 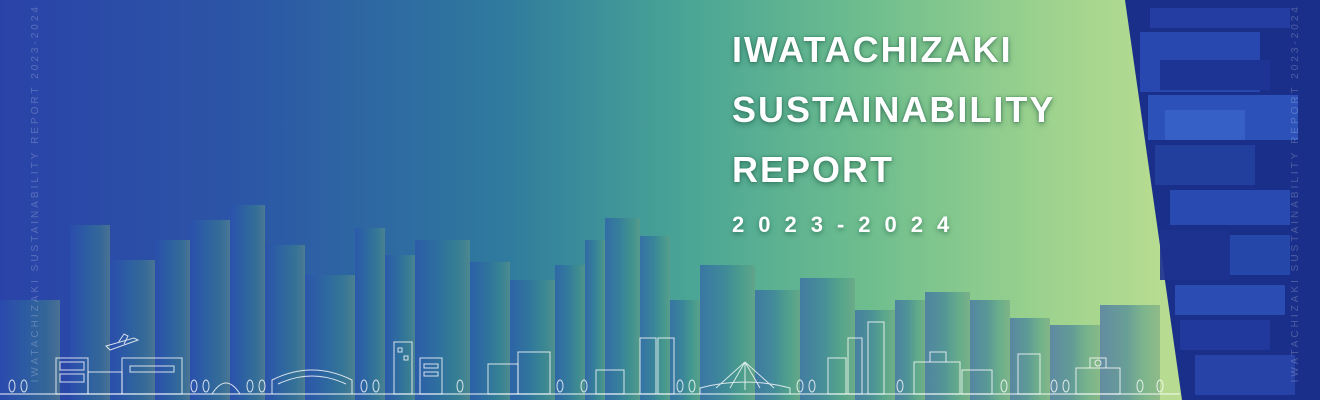 I want to click on stadium-icon, so click(x=312, y=381).